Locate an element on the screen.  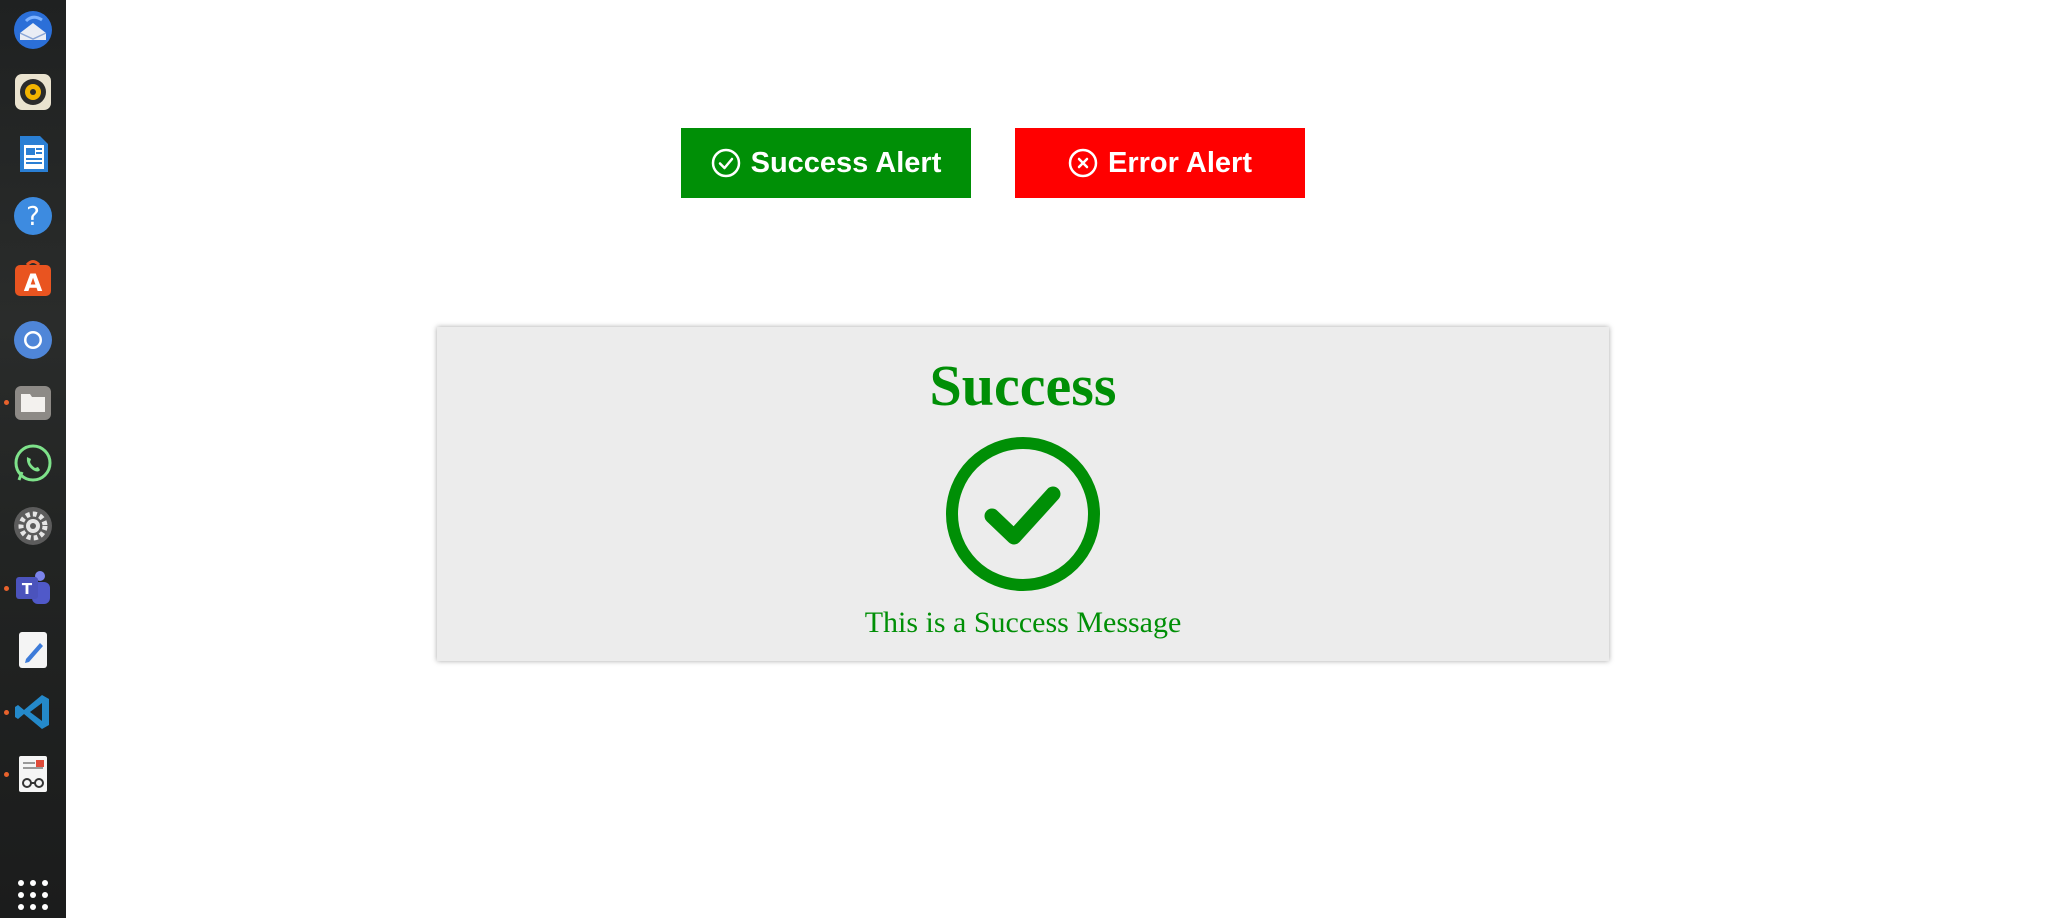
text-editor-icon is located at coordinates (33, 650).